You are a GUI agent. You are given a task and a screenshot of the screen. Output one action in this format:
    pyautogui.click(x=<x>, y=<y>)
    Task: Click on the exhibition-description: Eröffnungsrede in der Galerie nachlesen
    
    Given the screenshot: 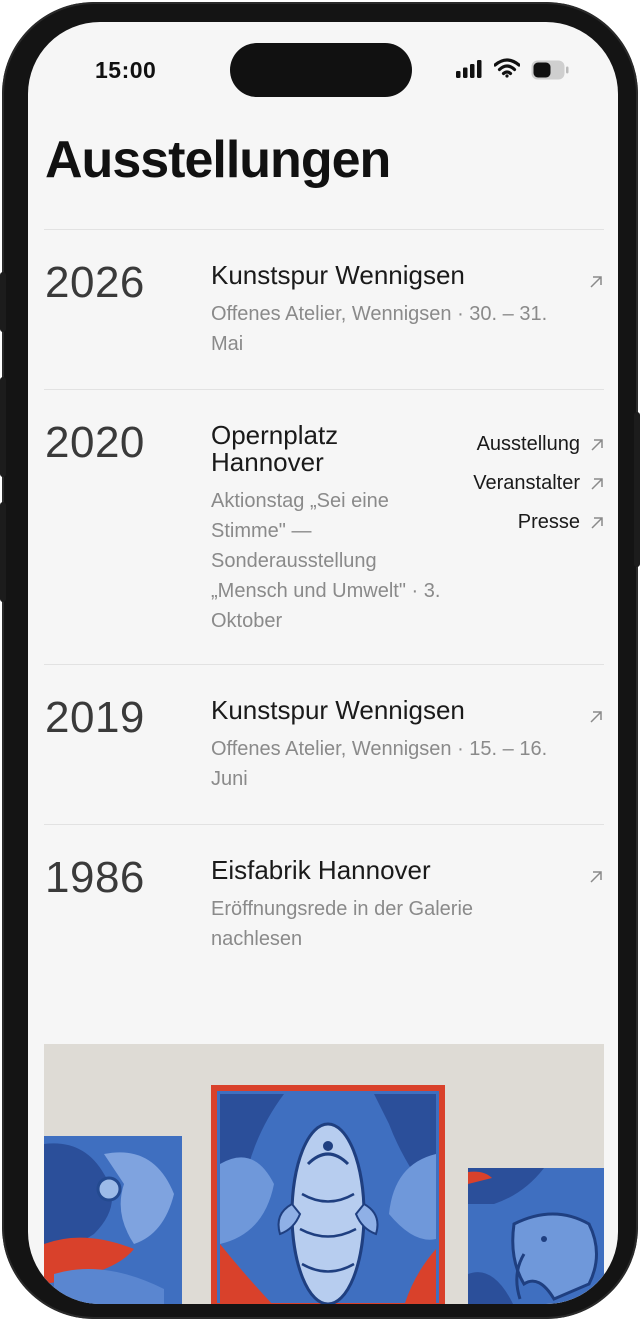 What is the action you would take?
    pyautogui.click(x=342, y=924)
    